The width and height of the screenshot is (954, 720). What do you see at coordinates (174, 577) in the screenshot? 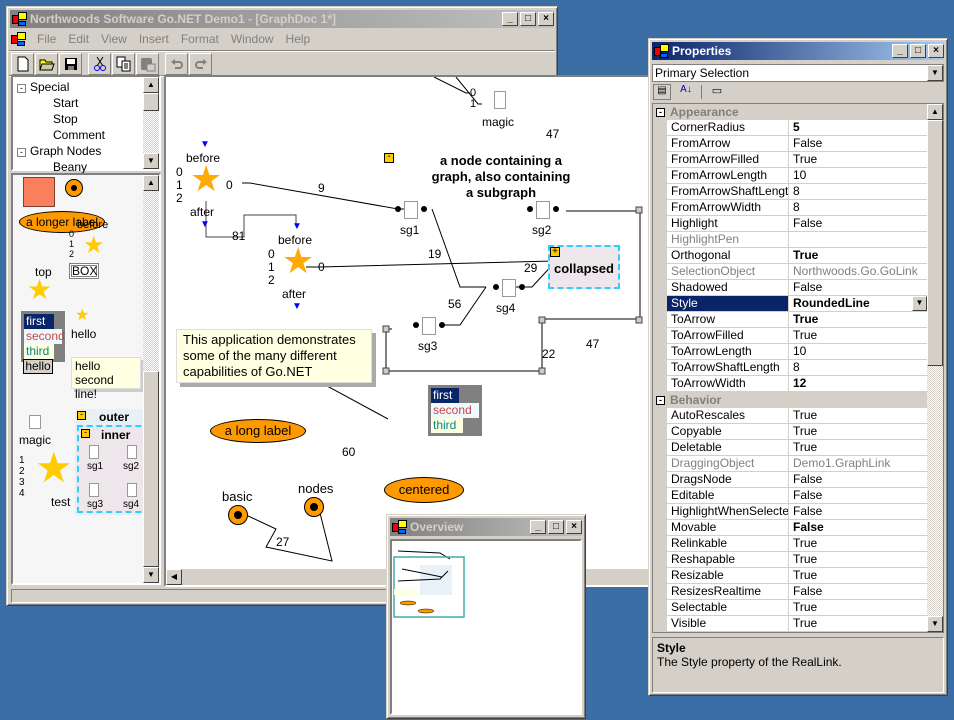
I see `scroll-left-button: ◀` at bounding box center [174, 577].